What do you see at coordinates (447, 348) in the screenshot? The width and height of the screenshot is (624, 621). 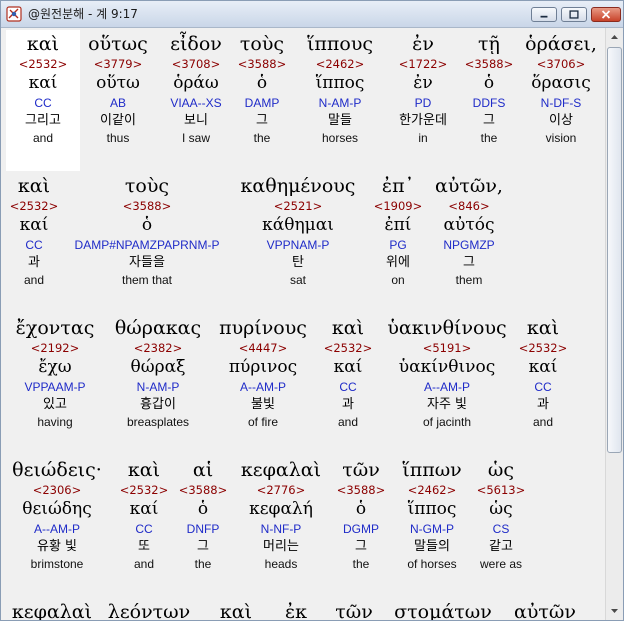 I see `strong-number: <5191>` at bounding box center [447, 348].